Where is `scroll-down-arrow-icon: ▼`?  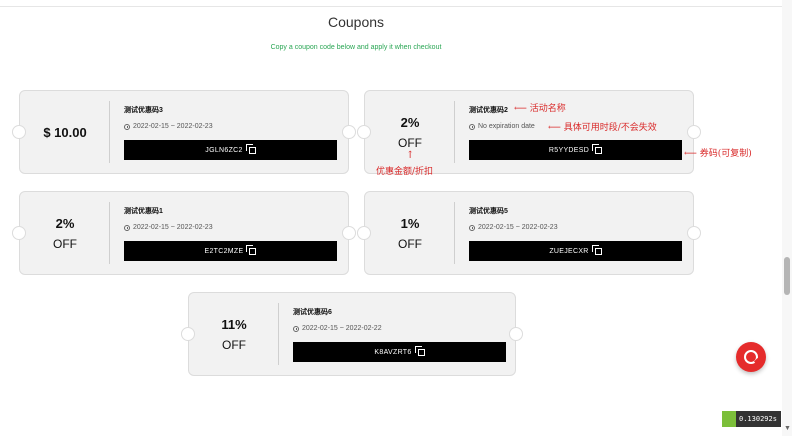 scroll-down-arrow-icon: ▼ is located at coordinates (787, 428).